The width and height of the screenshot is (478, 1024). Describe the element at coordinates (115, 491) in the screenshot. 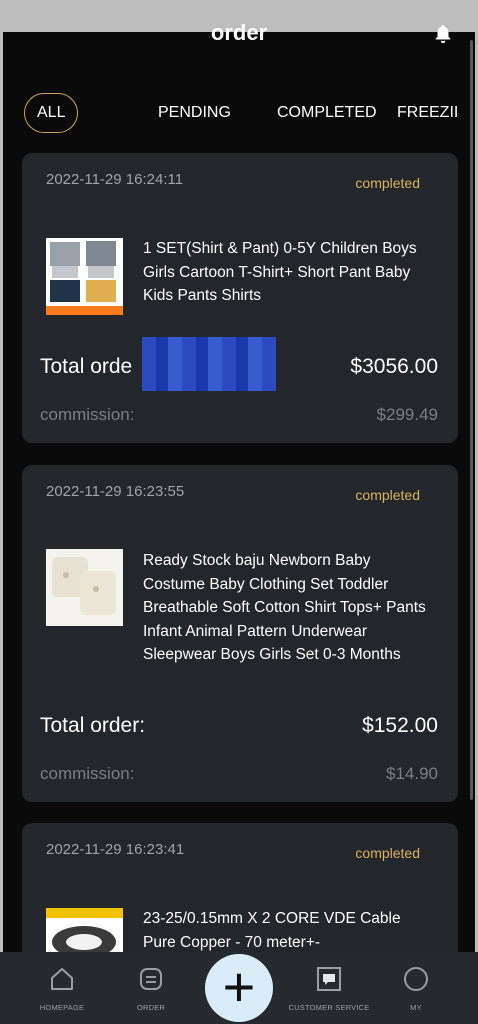

I see `order-timestamp: 2022-11-29 16:23:55` at that location.